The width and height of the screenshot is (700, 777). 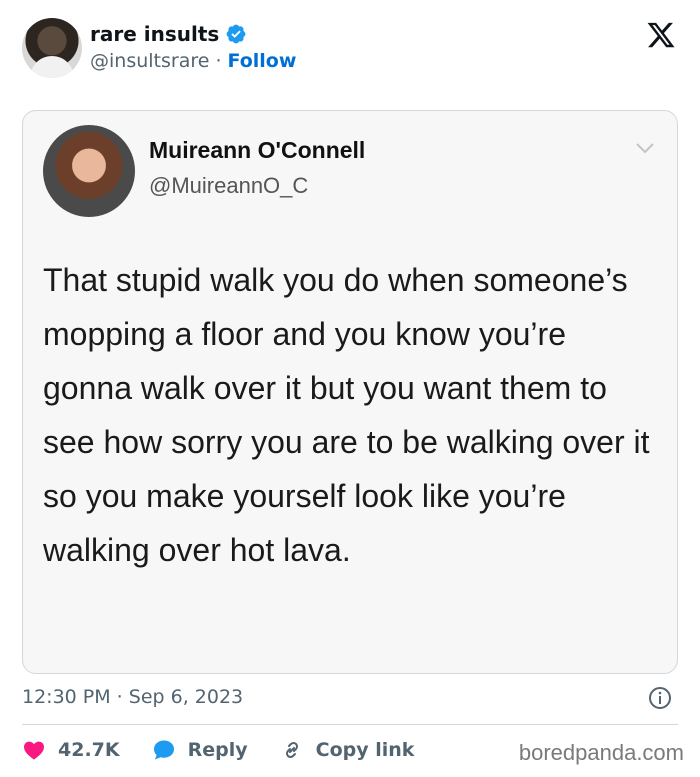 I want to click on copy-link-label: Copy link, so click(x=365, y=750).